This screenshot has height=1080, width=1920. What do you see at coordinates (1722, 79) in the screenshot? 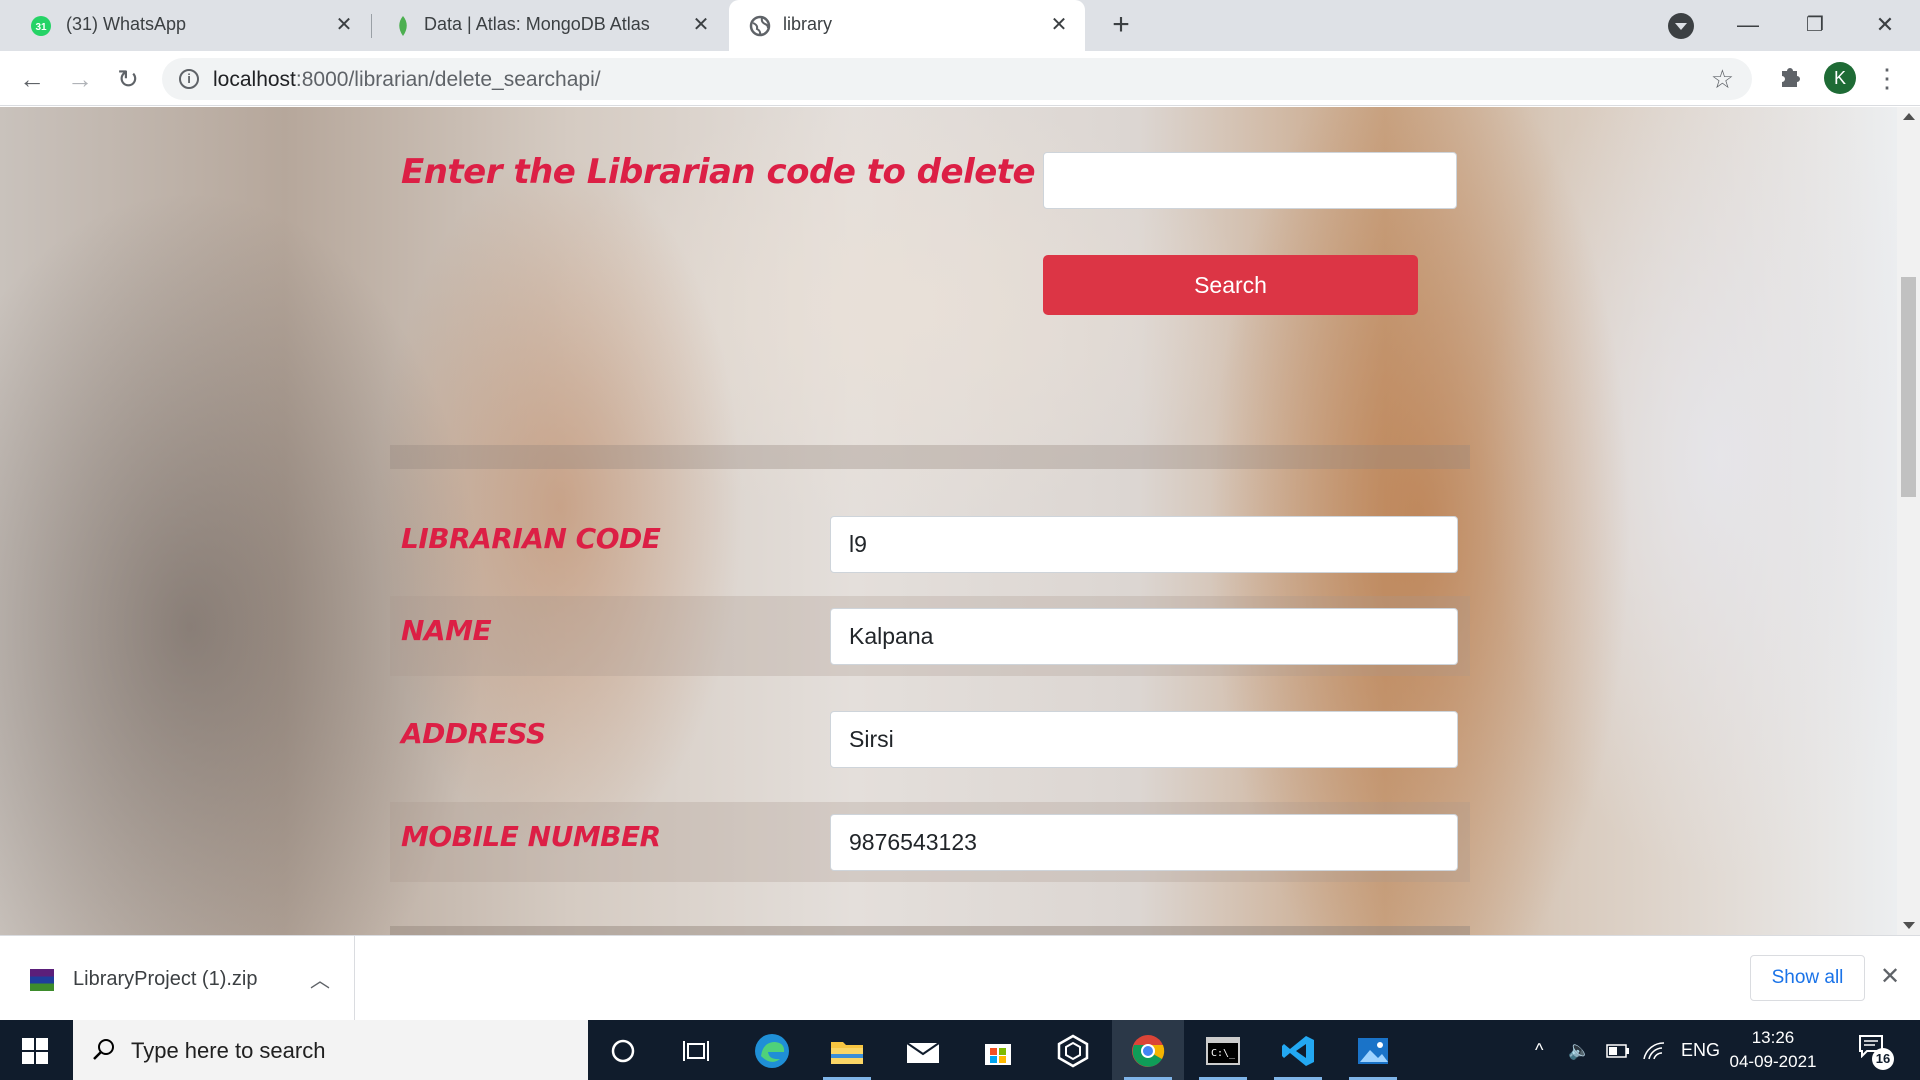
I see `bookmark-star-icon: ☆` at bounding box center [1722, 79].